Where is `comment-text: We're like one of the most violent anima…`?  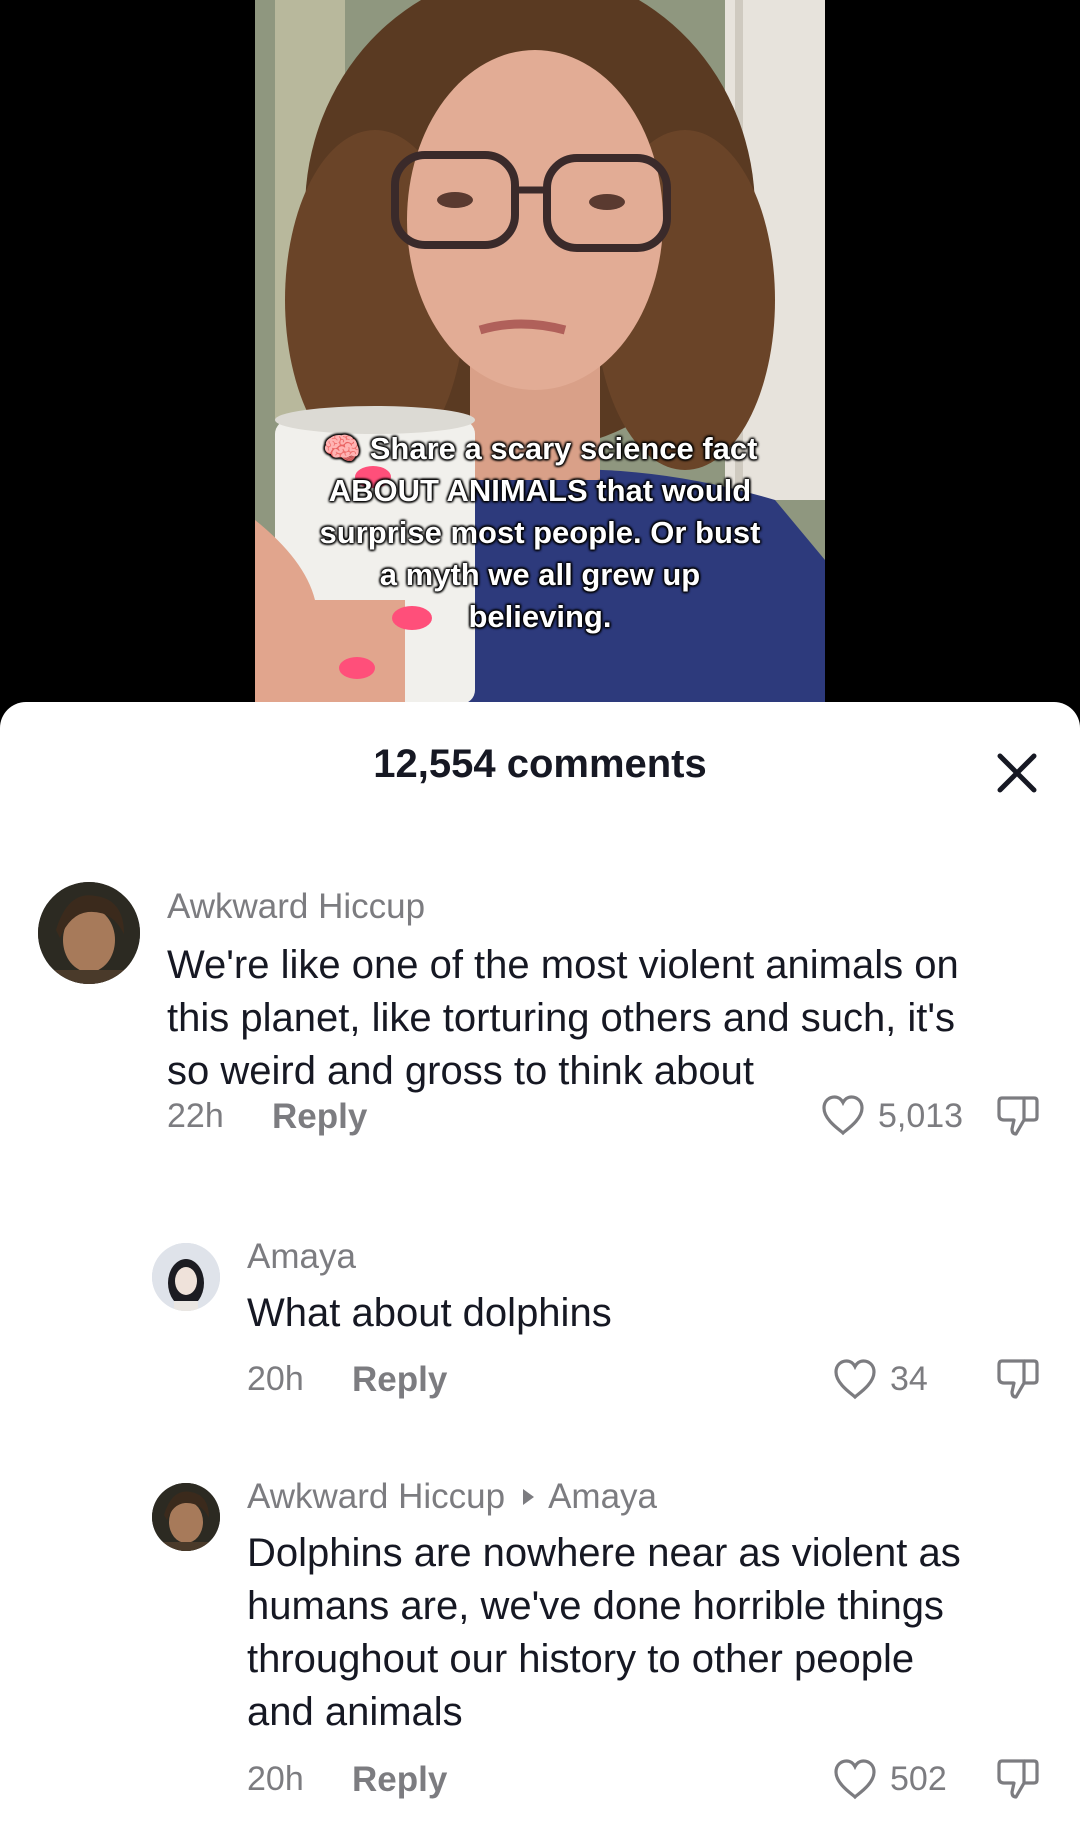
comment-text: We're like one of the most violent anima… is located at coordinates (612, 1018).